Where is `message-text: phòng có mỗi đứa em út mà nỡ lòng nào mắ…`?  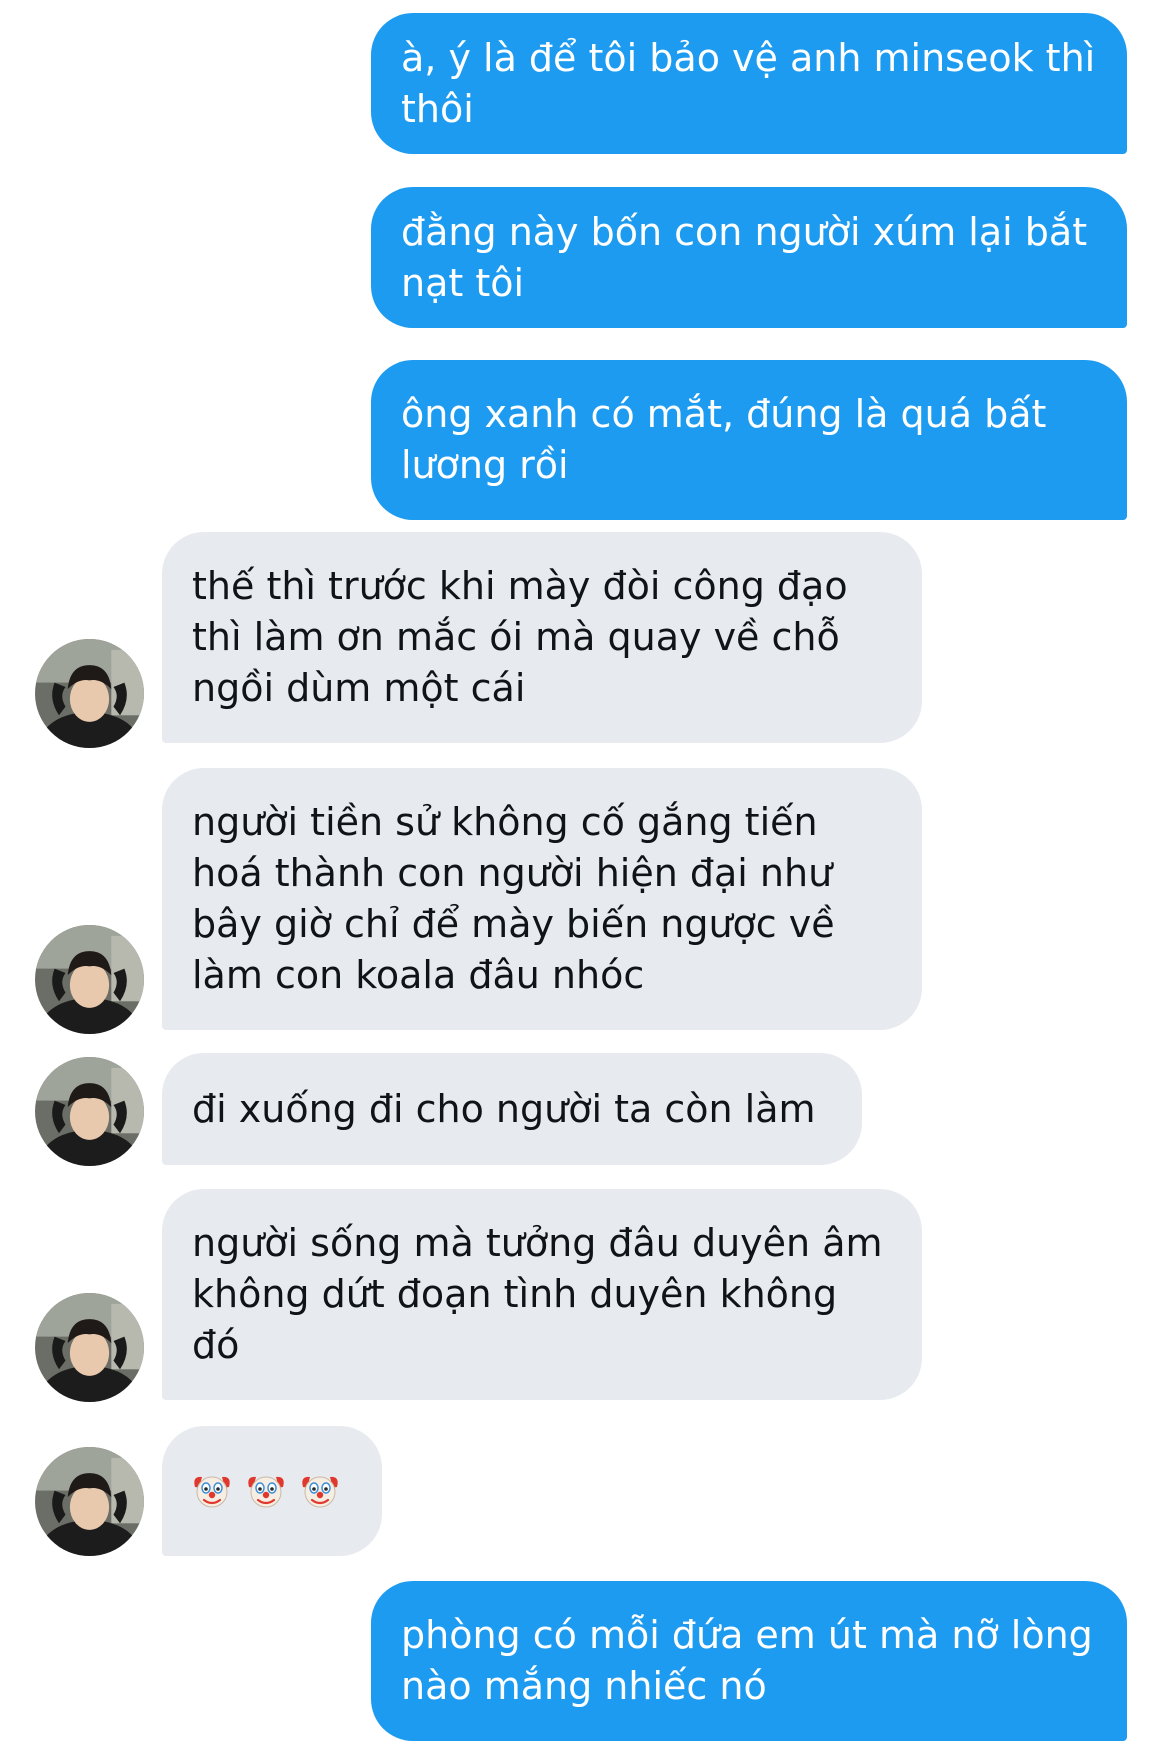 message-text: phòng có mỗi đứa em út mà nỡ lòng nào mắ… is located at coordinates (747, 1660).